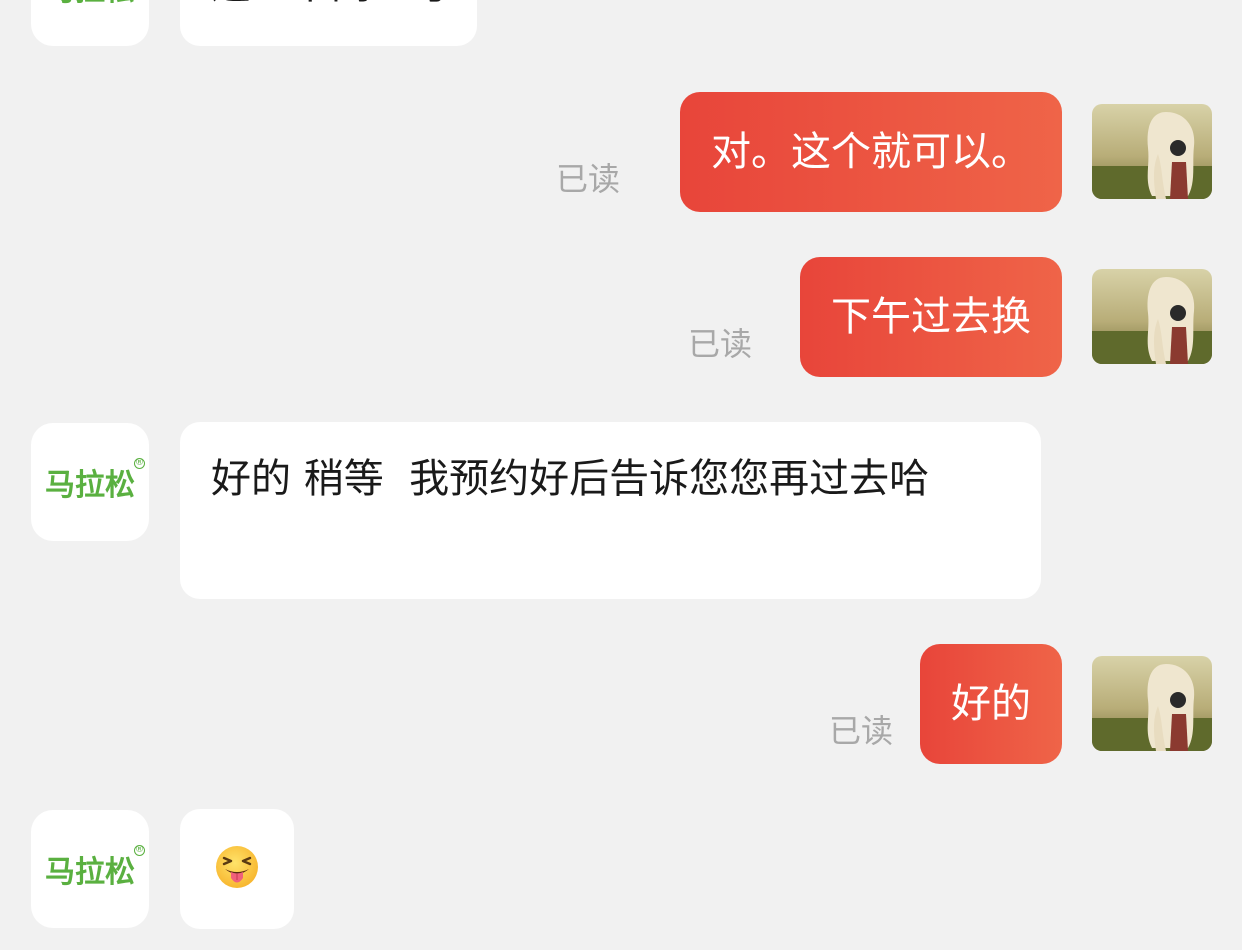  I want to click on squinting-face-with-tongue-icon, so click(237, 869).